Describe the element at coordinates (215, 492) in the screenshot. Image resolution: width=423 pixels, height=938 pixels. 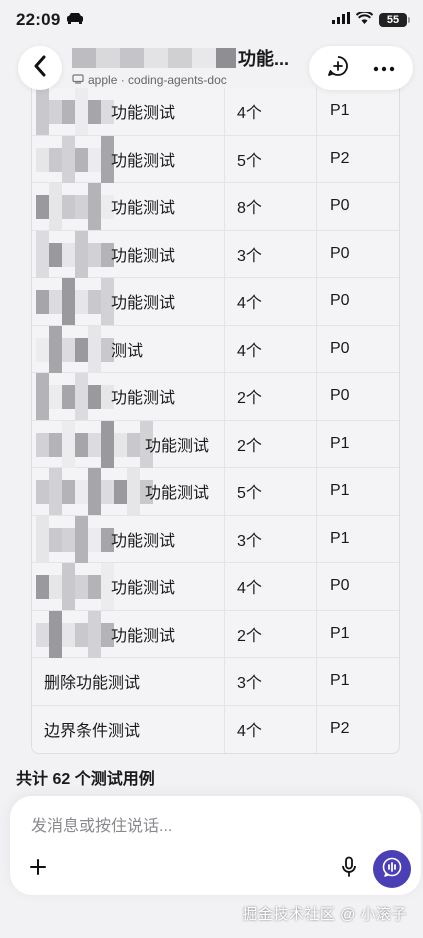
I see `table-row: 功能测试 5个 P1` at that location.